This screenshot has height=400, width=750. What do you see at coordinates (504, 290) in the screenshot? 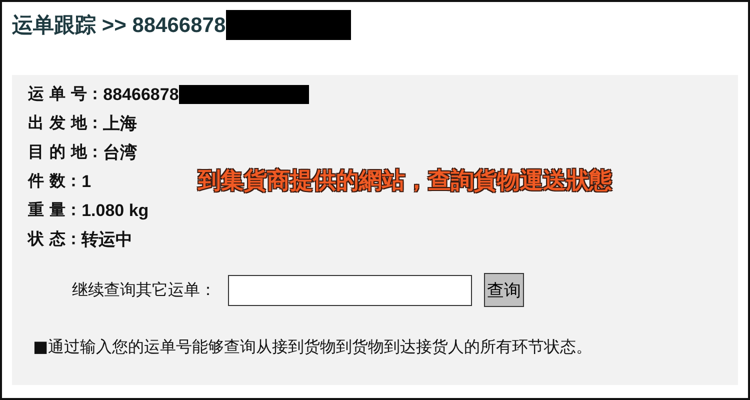
I see `query-button: 查询` at bounding box center [504, 290].